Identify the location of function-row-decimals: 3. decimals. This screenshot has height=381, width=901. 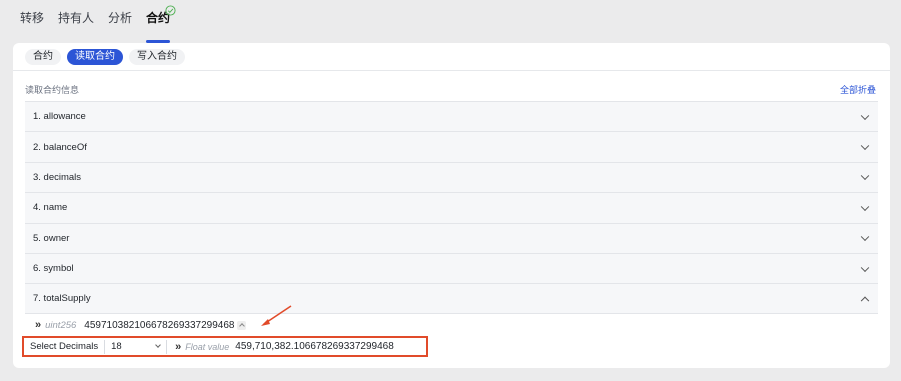
(451, 177).